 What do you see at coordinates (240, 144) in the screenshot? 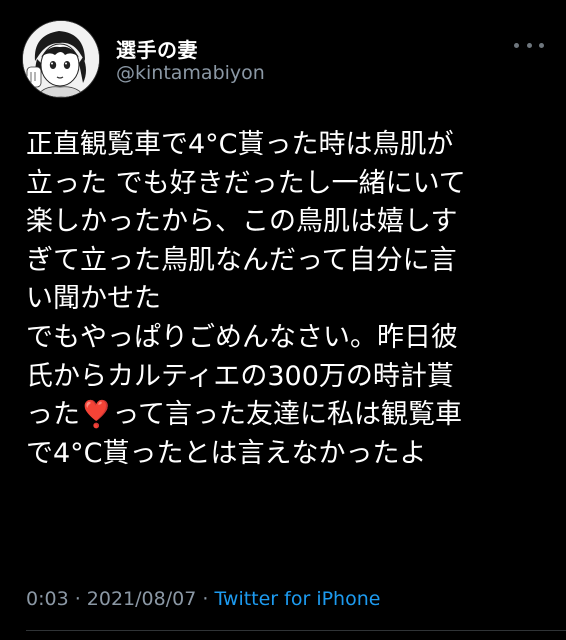
I see `tweet-line: 正直観覧車で4°C貰った時は鳥肌が` at bounding box center [240, 144].